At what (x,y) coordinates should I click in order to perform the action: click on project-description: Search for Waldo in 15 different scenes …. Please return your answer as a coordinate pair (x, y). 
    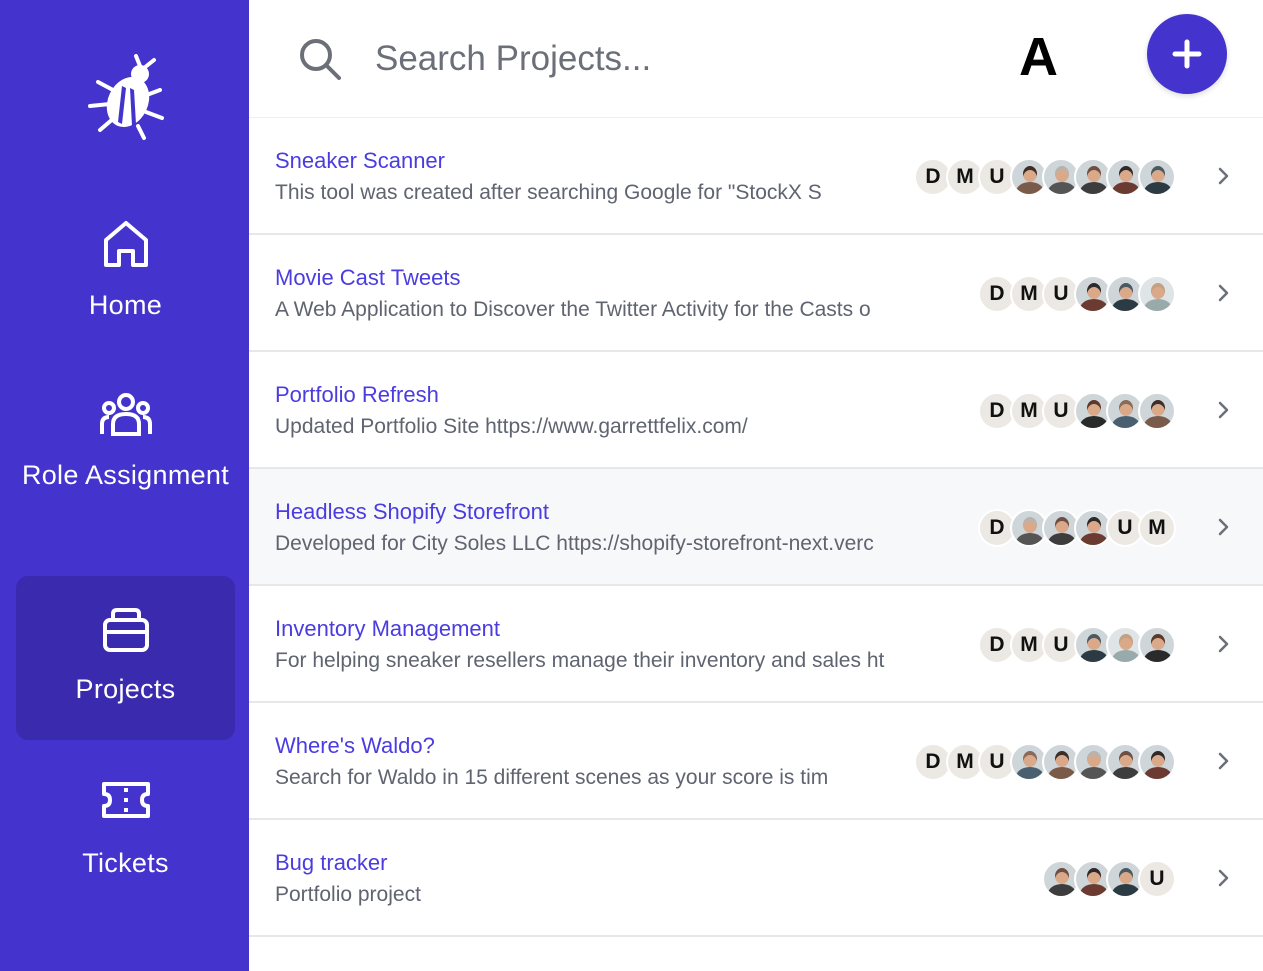
    Looking at the image, I should click on (552, 777).